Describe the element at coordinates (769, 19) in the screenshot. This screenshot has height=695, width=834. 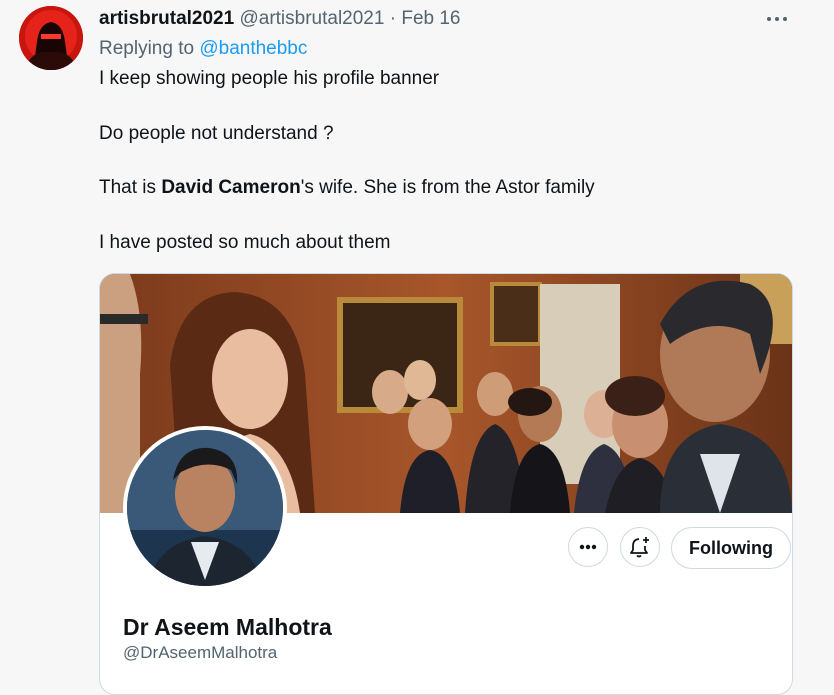
I see `more-horizontal-icon` at that location.